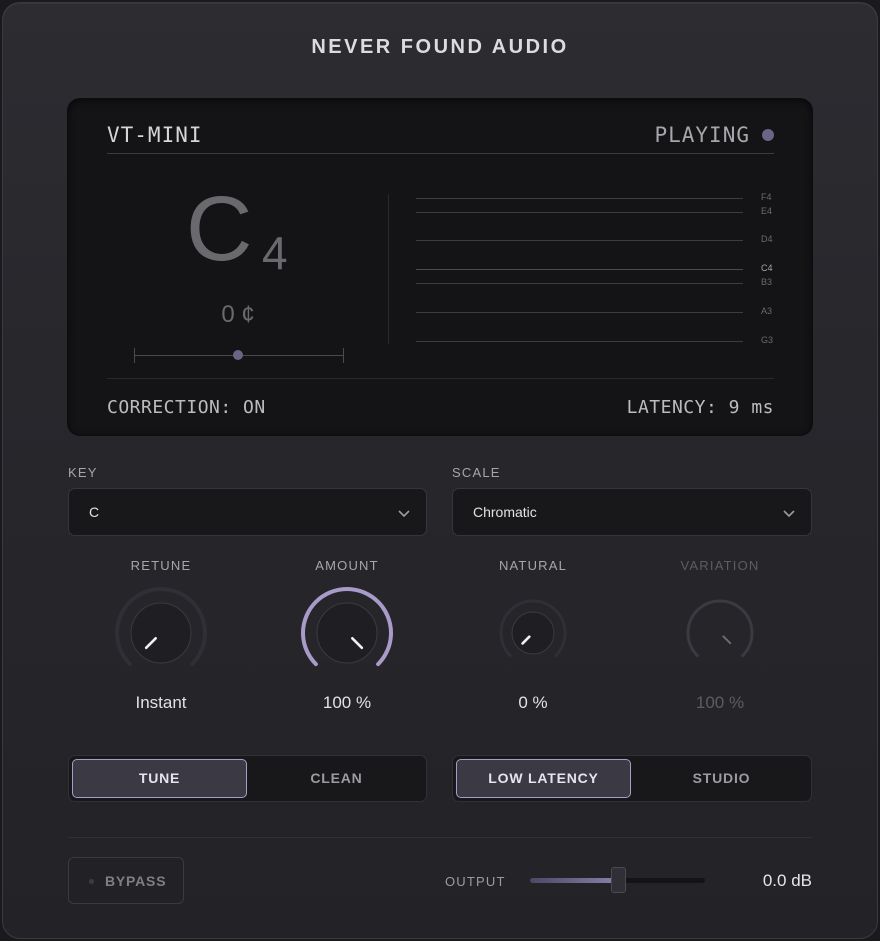  Describe the element at coordinates (700, 407) in the screenshot. I see `latency-readout: LATENCY: 9 ms` at that location.